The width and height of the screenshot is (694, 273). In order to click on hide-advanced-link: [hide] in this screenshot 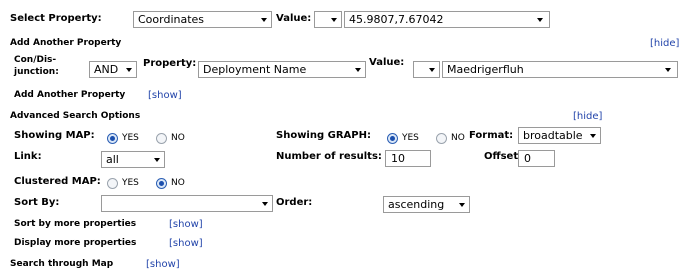, I will do `click(587, 116)`.